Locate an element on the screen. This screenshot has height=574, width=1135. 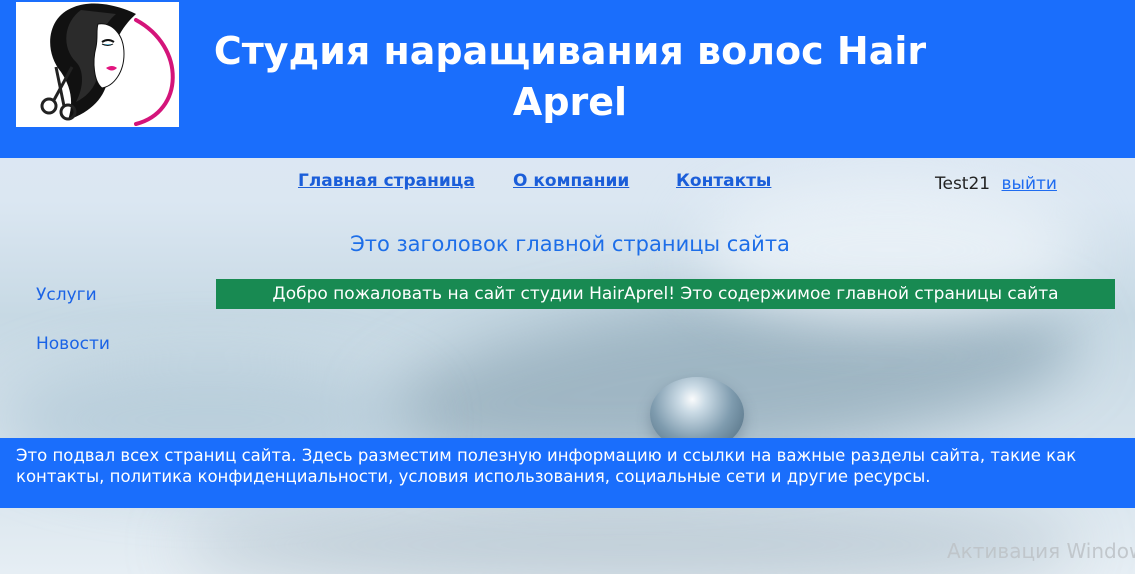
woman-face-scissors-logo-icon is located at coordinates (107, 64).